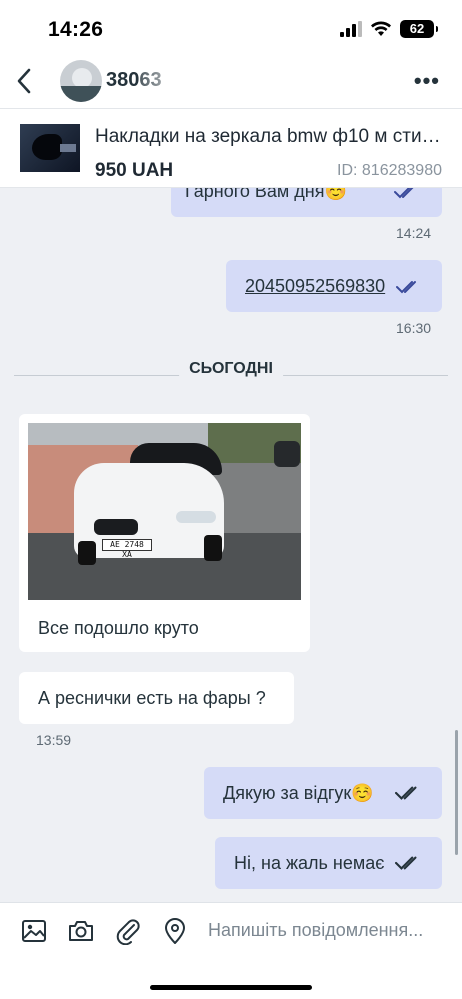 This screenshot has width=462, height=999. I want to click on message-time: 14:24, so click(414, 233).